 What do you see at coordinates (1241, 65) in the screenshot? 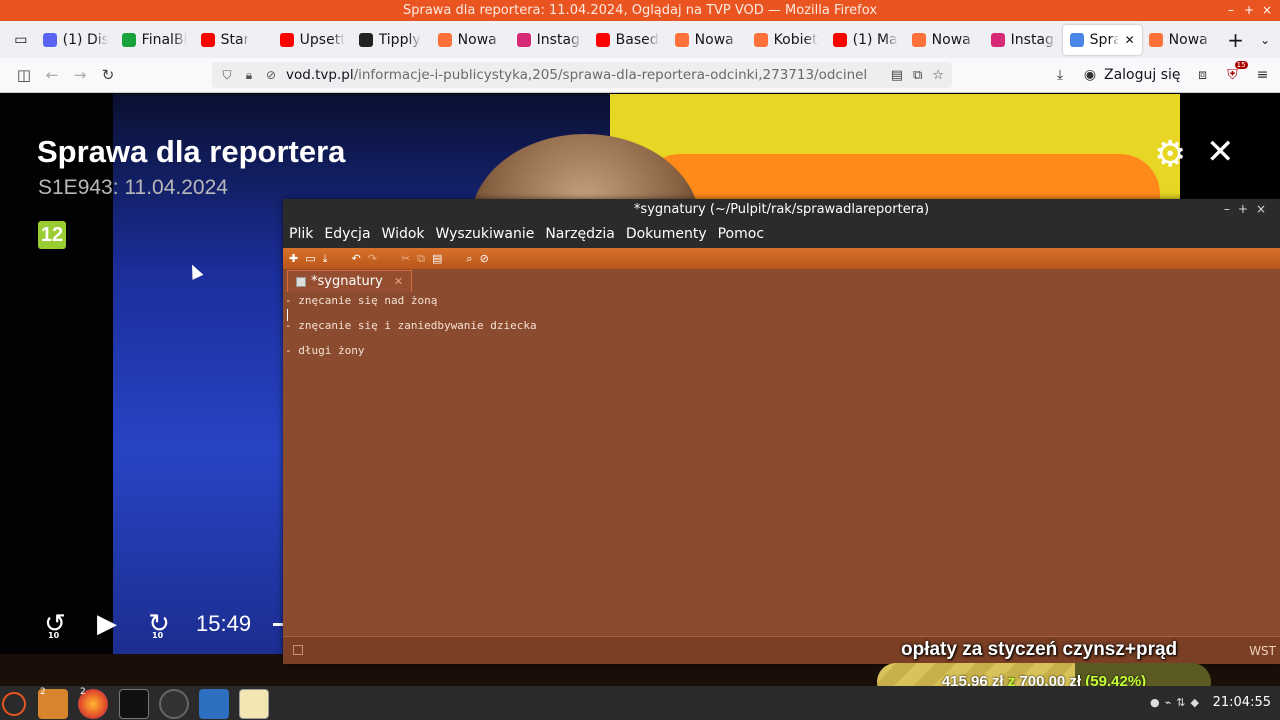
I see `ublock-badge: 15` at bounding box center [1241, 65].